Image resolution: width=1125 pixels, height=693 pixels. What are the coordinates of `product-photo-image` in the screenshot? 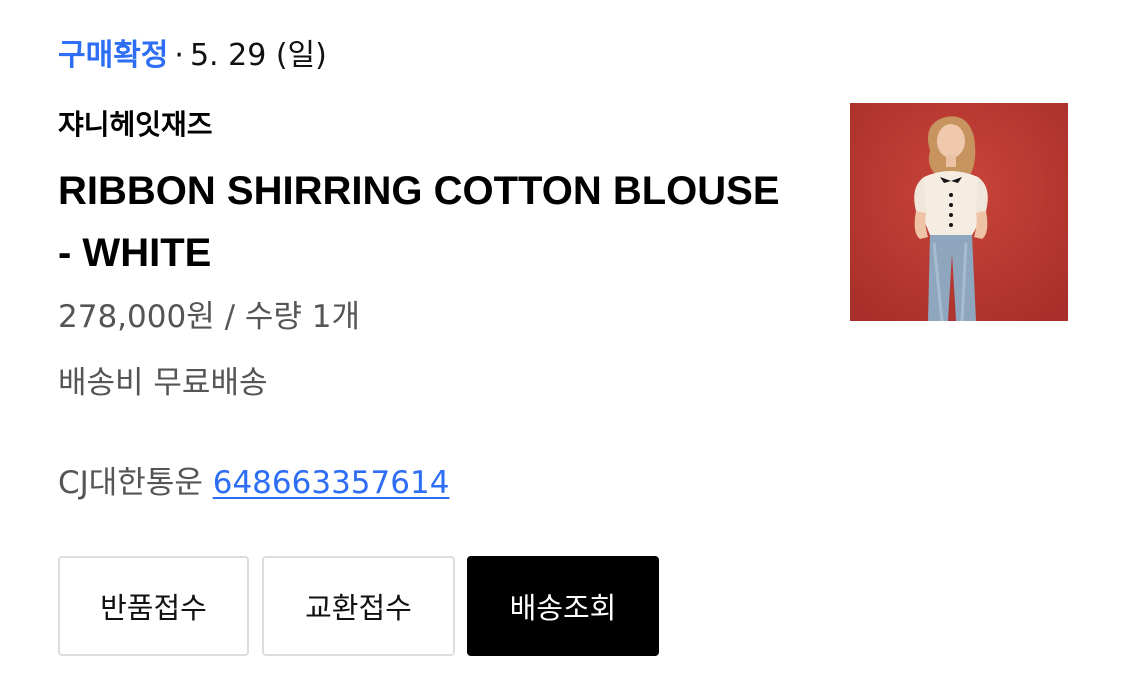 It's located at (959, 212).